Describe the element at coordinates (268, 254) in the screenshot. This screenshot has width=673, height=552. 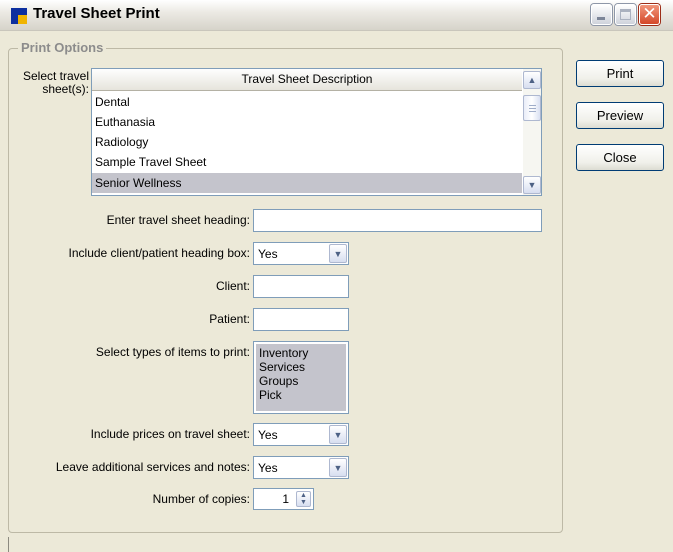
I see `heading-box-value: Yes` at that location.